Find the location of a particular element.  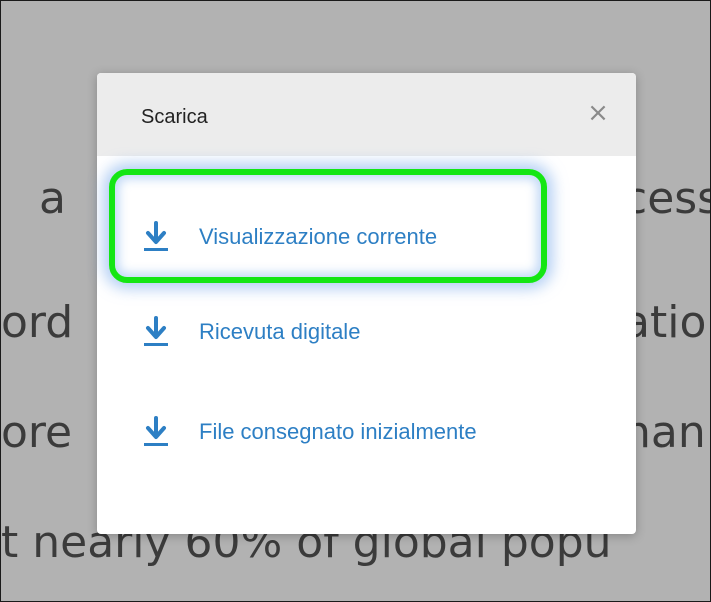

download-option-label: Ricevuta digitale is located at coordinates (280, 331).